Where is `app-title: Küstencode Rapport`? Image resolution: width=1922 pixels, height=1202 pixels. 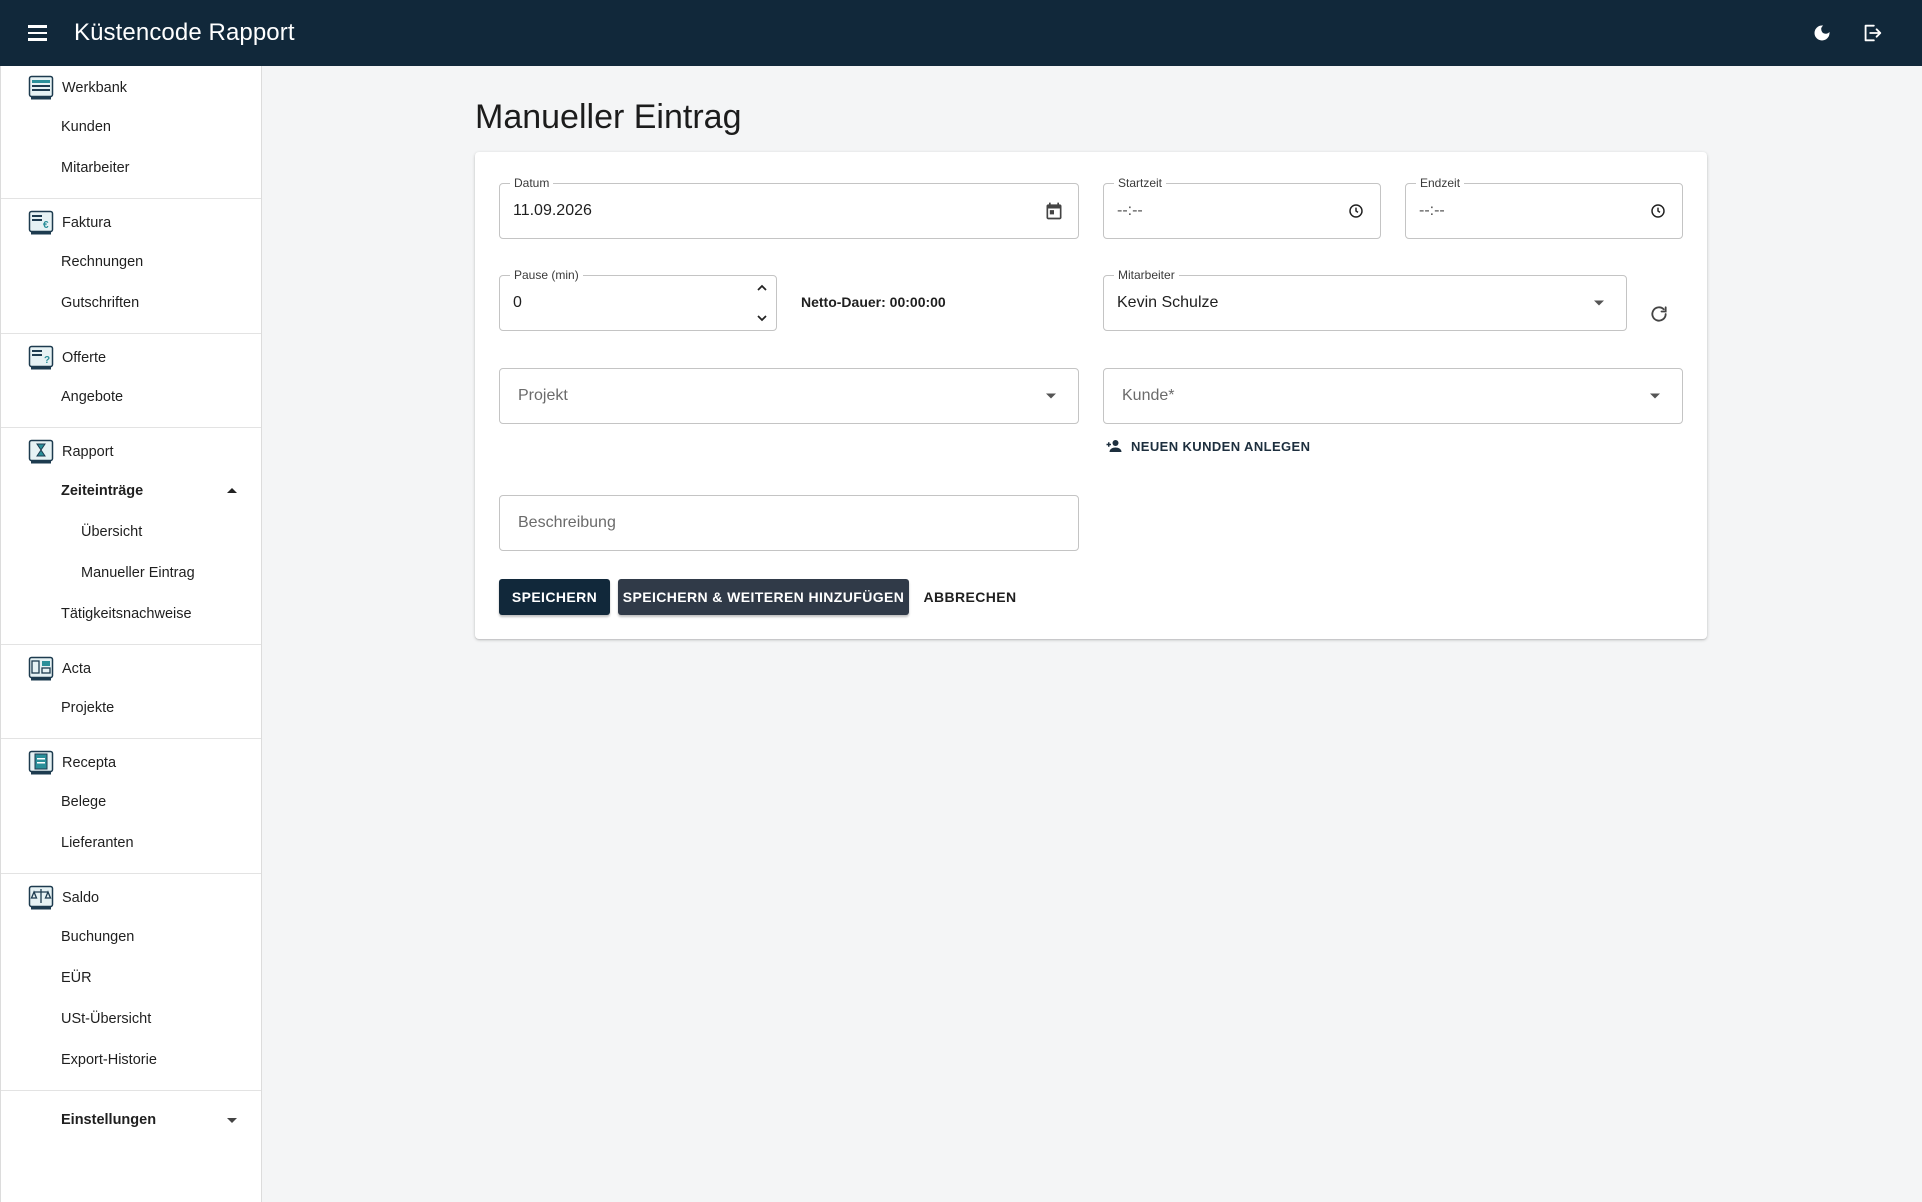
app-title: Küstencode Rapport is located at coordinates (184, 32).